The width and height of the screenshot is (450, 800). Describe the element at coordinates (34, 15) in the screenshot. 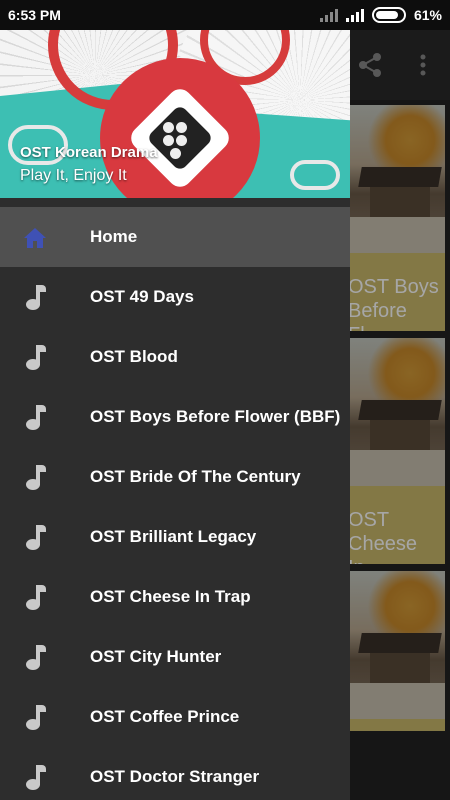

I see `status-time: 6:53 PM` at that location.